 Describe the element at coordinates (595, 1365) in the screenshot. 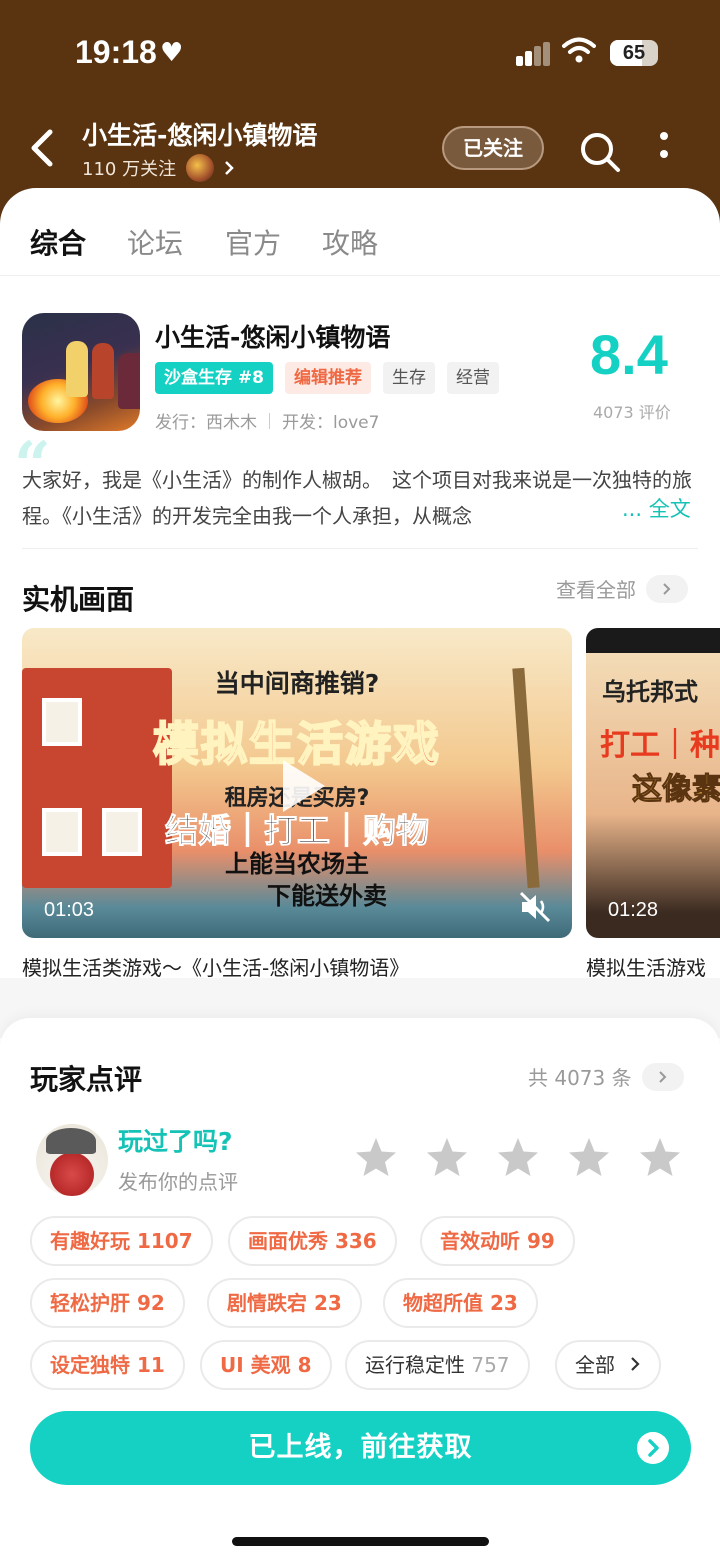

I see `all-tags-label: 全部` at that location.